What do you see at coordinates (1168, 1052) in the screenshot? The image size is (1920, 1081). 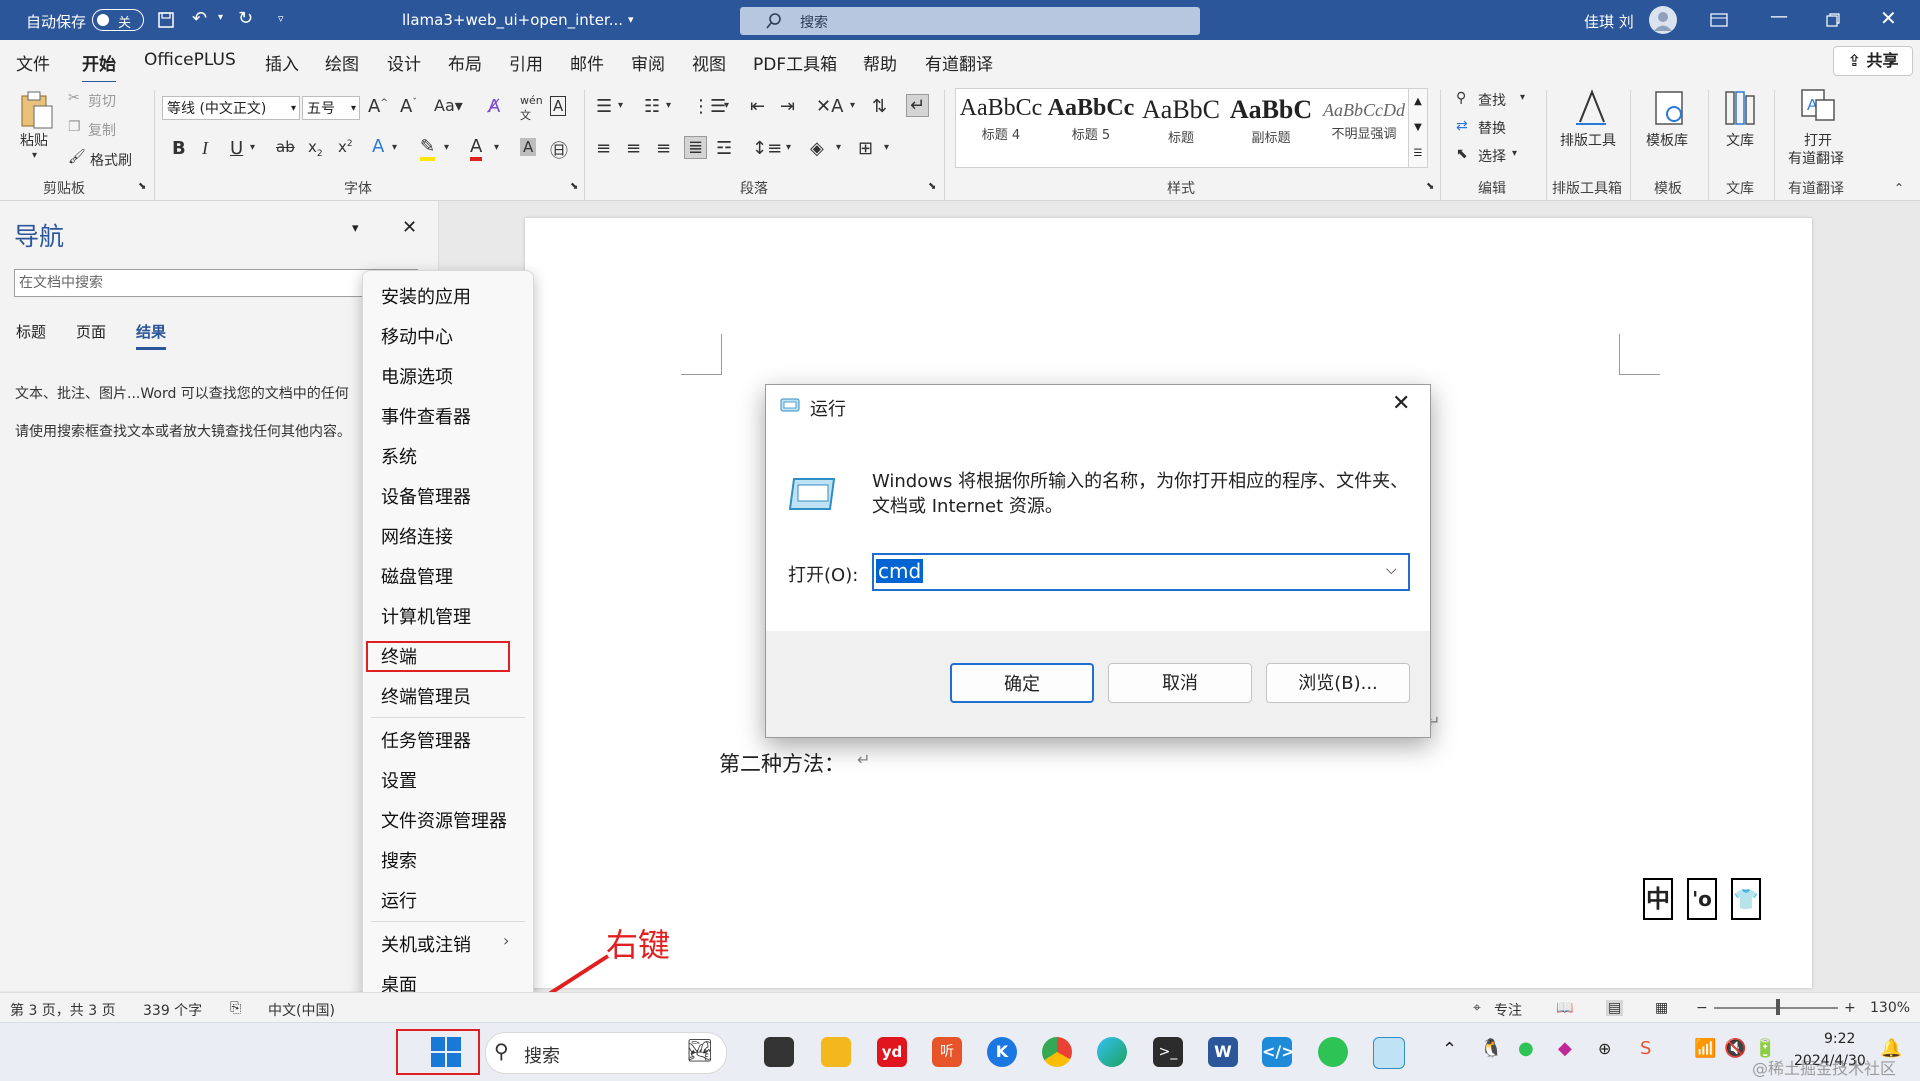 I see `terminal-icon: >_` at bounding box center [1168, 1052].